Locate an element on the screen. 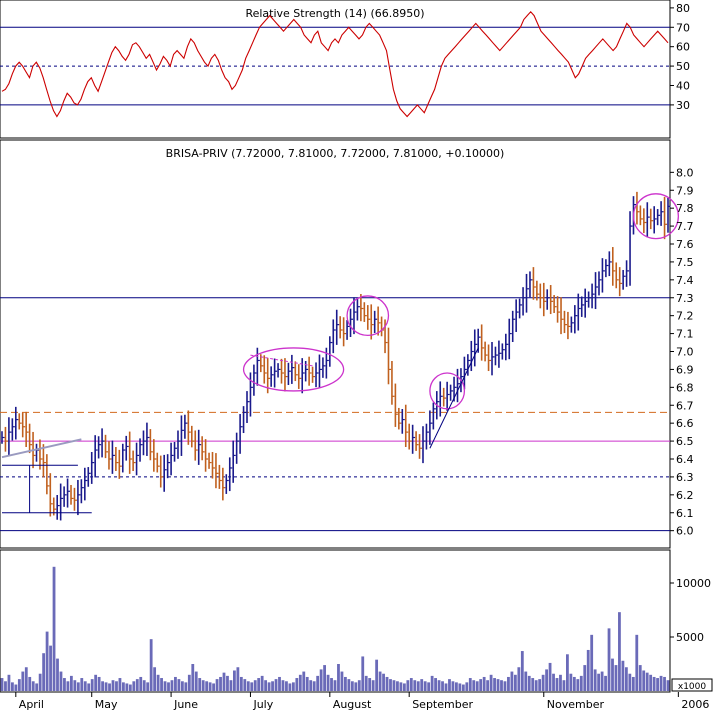 The image size is (723, 716). price-tick-label: 8.0 is located at coordinates (685, 172).